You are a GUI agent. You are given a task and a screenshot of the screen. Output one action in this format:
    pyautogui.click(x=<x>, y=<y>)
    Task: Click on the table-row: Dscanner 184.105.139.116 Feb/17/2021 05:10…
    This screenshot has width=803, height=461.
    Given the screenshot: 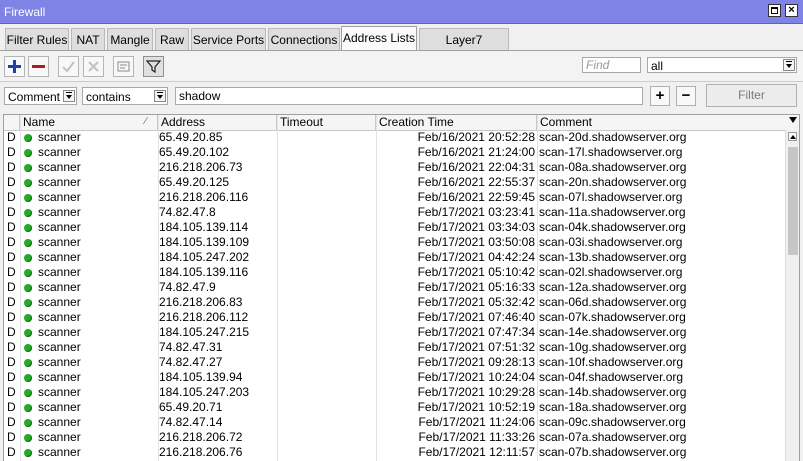 What is the action you would take?
    pyautogui.click(x=394, y=272)
    